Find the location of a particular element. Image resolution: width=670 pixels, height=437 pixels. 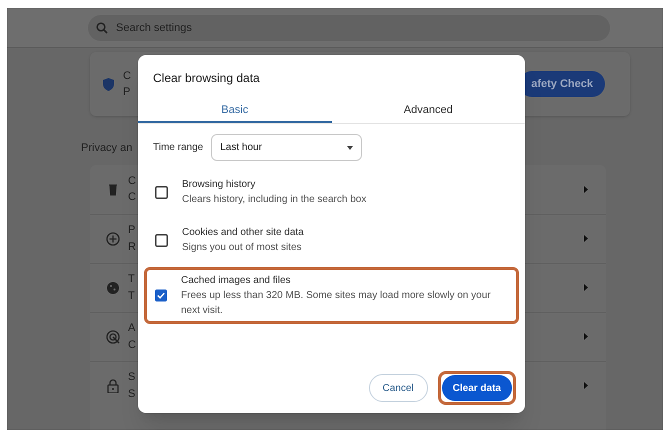

option-title: Cookies and other site data is located at coordinates (243, 233).